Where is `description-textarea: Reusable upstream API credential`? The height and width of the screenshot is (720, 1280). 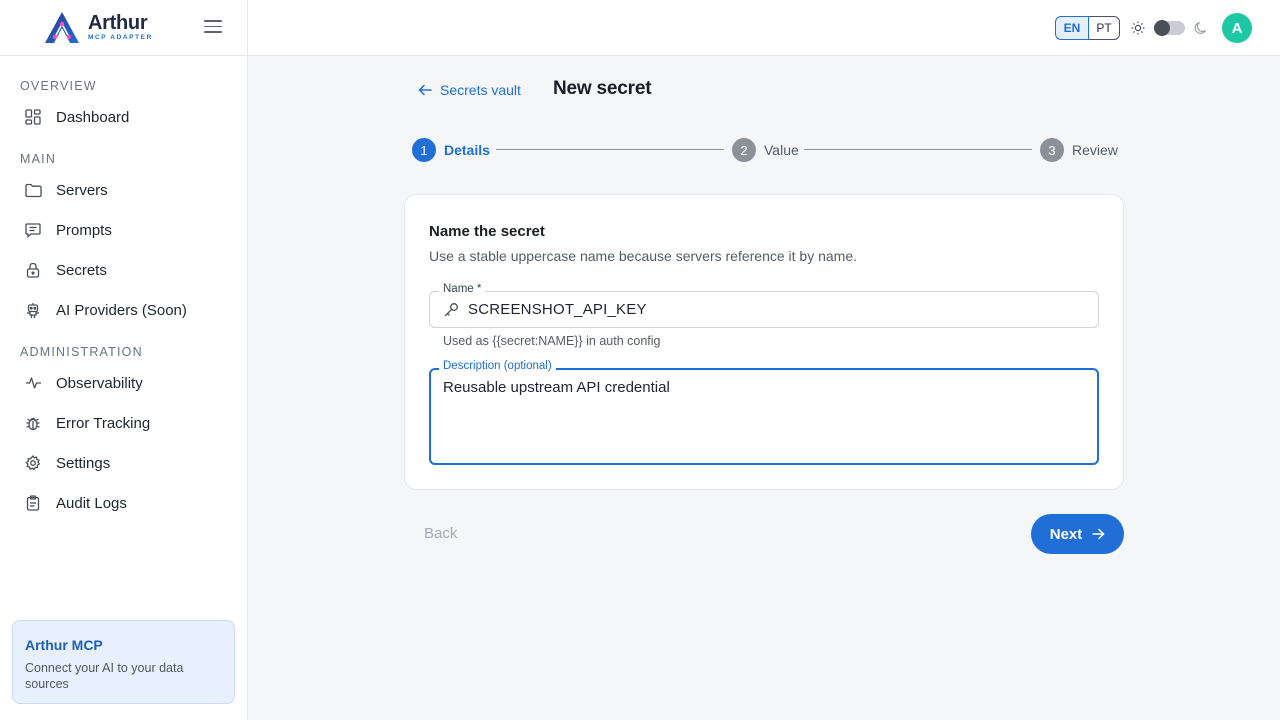 description-textarea: Reusable upstream API credential is located at coordinates (764, 416).